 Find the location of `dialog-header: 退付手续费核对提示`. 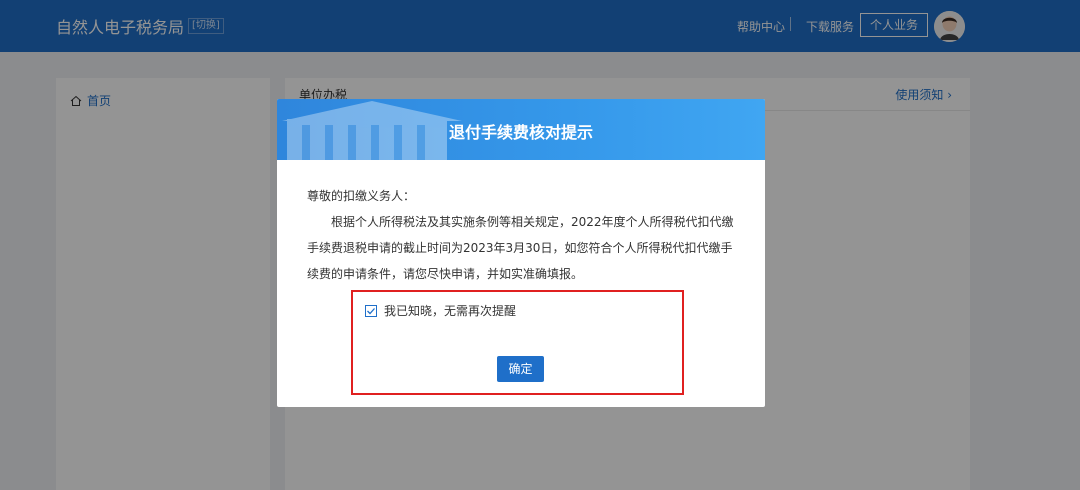

dialog-header: 退付手续费核对提示 is located at coordinates (521, 129).